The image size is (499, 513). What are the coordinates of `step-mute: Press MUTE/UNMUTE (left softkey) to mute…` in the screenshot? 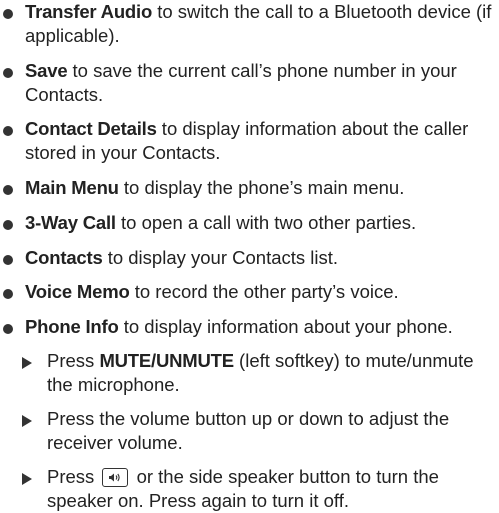 It's located at (248, 373).